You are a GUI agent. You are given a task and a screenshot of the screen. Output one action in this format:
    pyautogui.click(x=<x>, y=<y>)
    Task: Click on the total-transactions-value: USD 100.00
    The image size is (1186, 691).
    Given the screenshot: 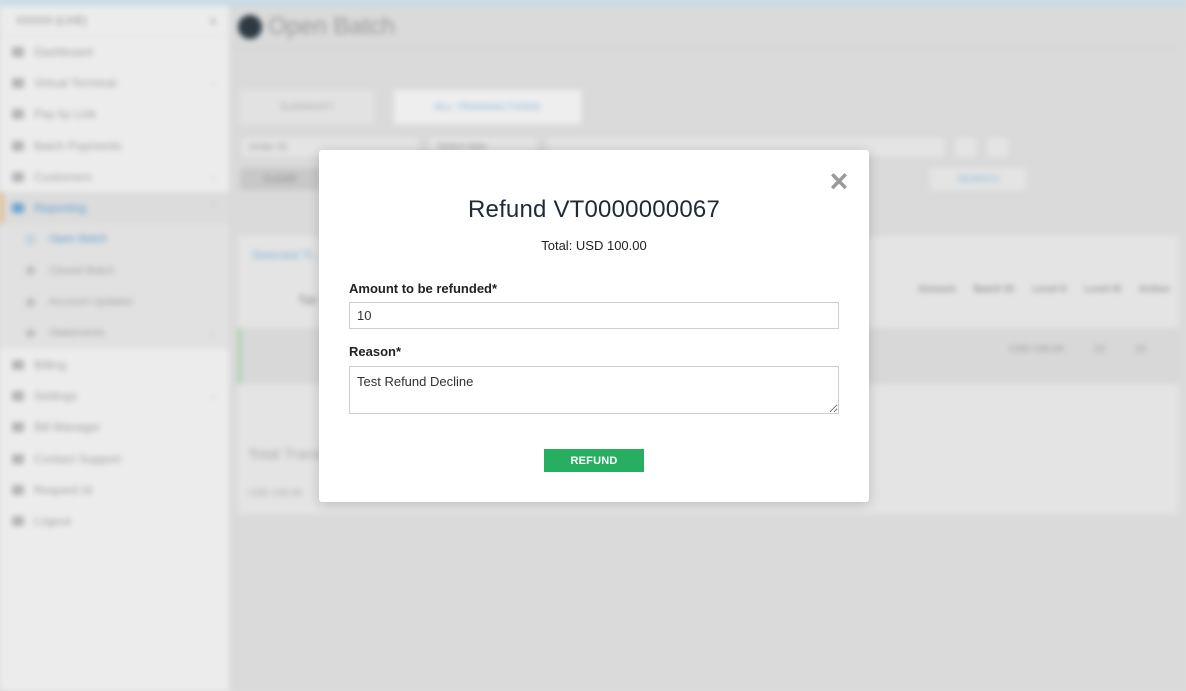 What is the action you would take?
    pyautogui.click(x=275, y=493)
    